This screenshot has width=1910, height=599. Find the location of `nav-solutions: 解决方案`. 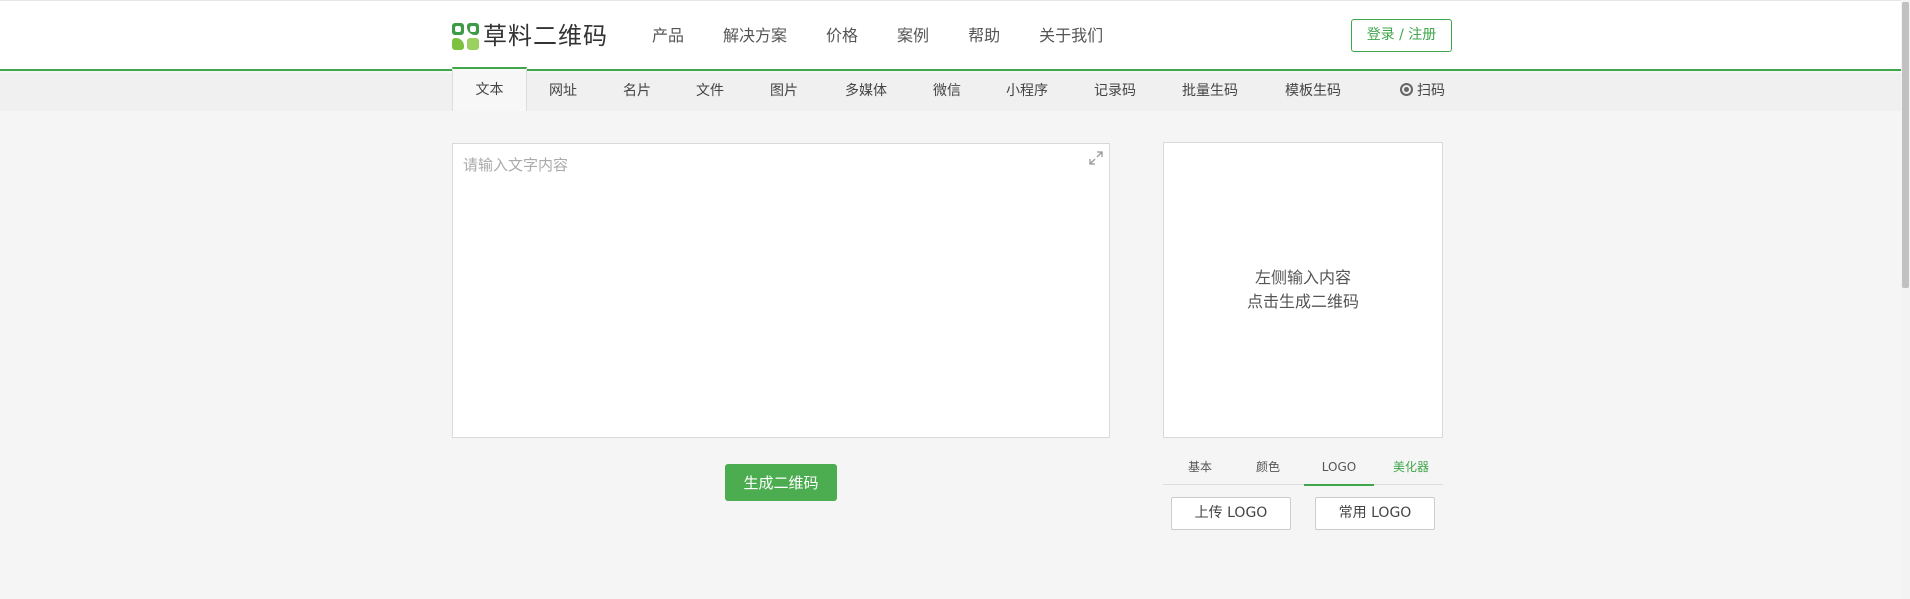

nav-solutions: 解决方案 is located at coordinates (755, 36).